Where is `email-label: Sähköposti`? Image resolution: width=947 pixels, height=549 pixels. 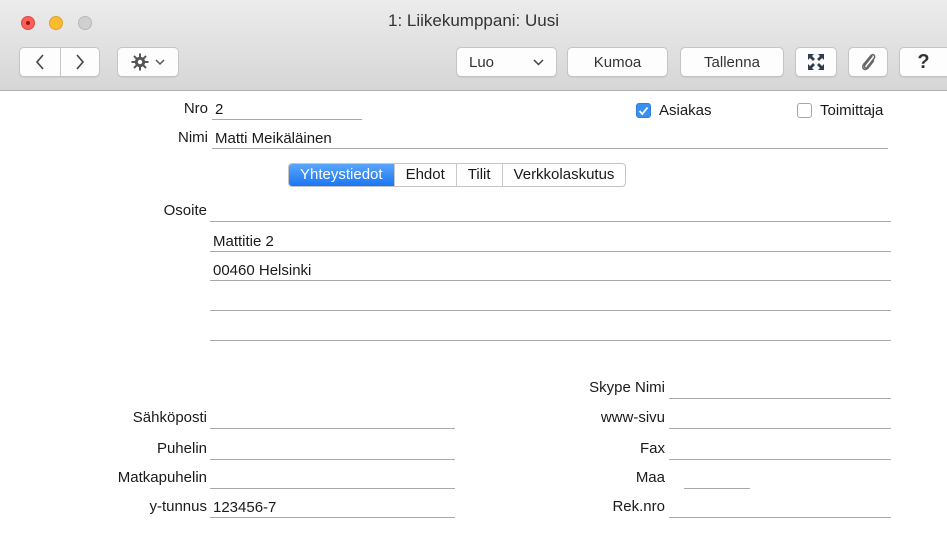
email-label: Sähköposti is located at coordinates (169, 417).